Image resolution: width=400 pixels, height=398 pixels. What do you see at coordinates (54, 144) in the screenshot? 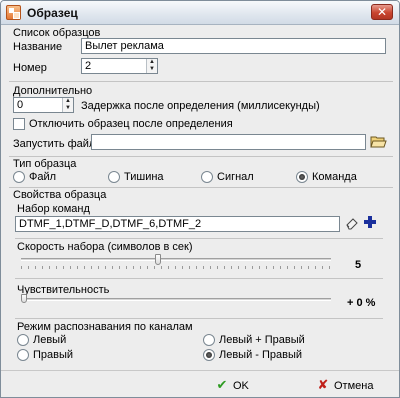
I see `run-file-label: Запустить файл` at bounding box center [54, 144].